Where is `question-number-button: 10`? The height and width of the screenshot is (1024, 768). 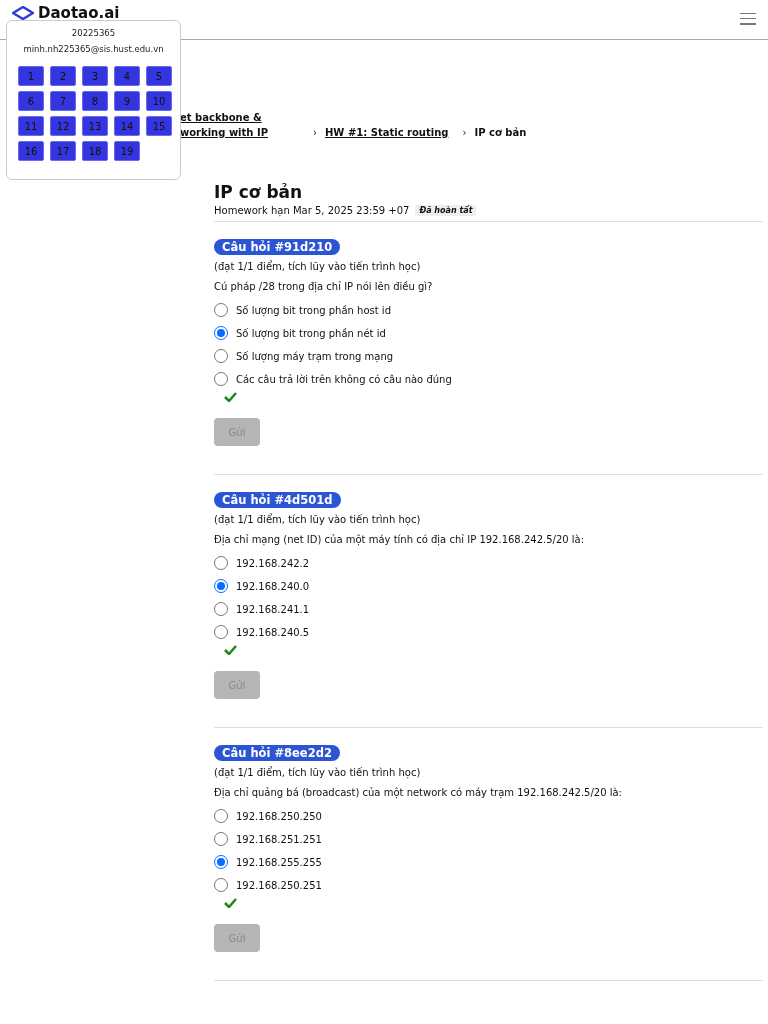
question-number-button: 10 is located at coordinates (159, 101).